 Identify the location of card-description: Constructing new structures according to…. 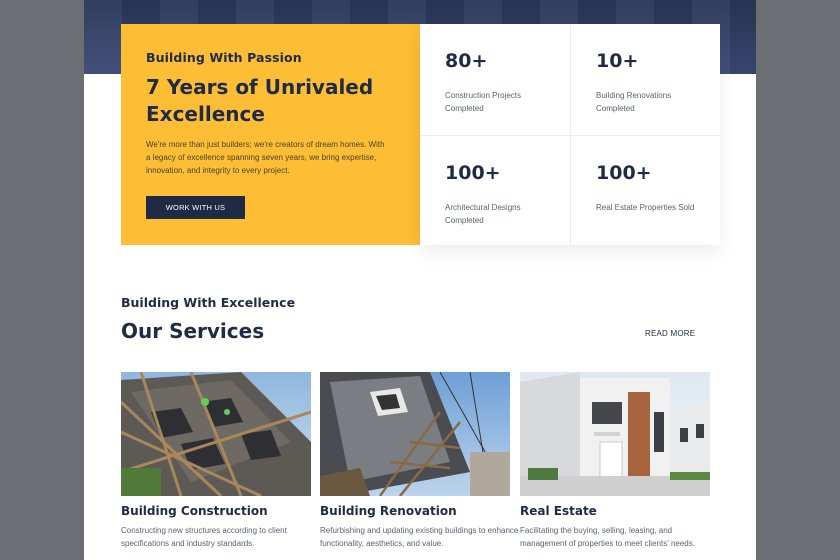
(204, 537).